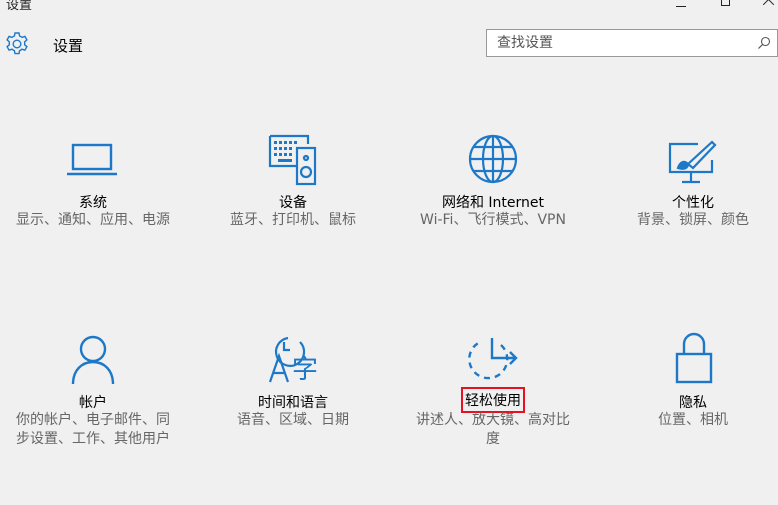 The width and height of the screenshot is (778, 505). Describe the element at coordinates (389, 7) in the screenshot. I see `title-bar: 设置` at that location.